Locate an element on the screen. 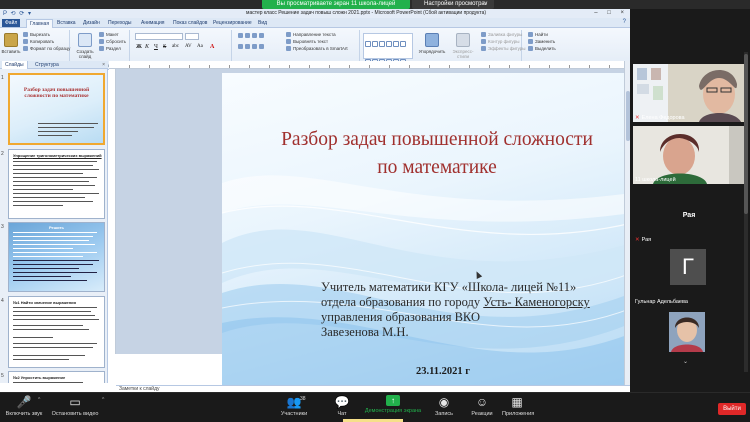 Image resolution: width=750 pixels, height=422 pixels. profile-photo is located at coordinates (687, 332).